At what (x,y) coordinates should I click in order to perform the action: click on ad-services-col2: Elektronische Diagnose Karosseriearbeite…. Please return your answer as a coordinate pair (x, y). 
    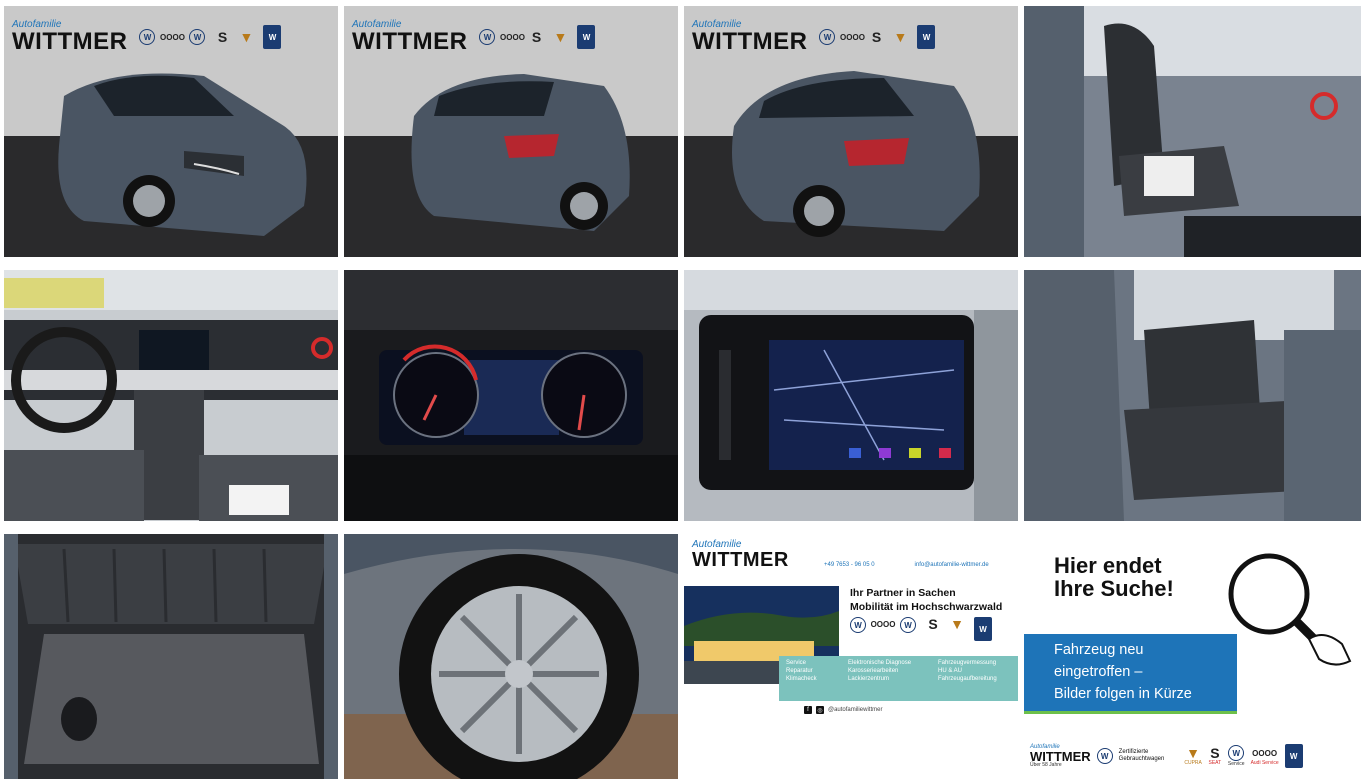
    Looking at the image, I should click on (880, 671).